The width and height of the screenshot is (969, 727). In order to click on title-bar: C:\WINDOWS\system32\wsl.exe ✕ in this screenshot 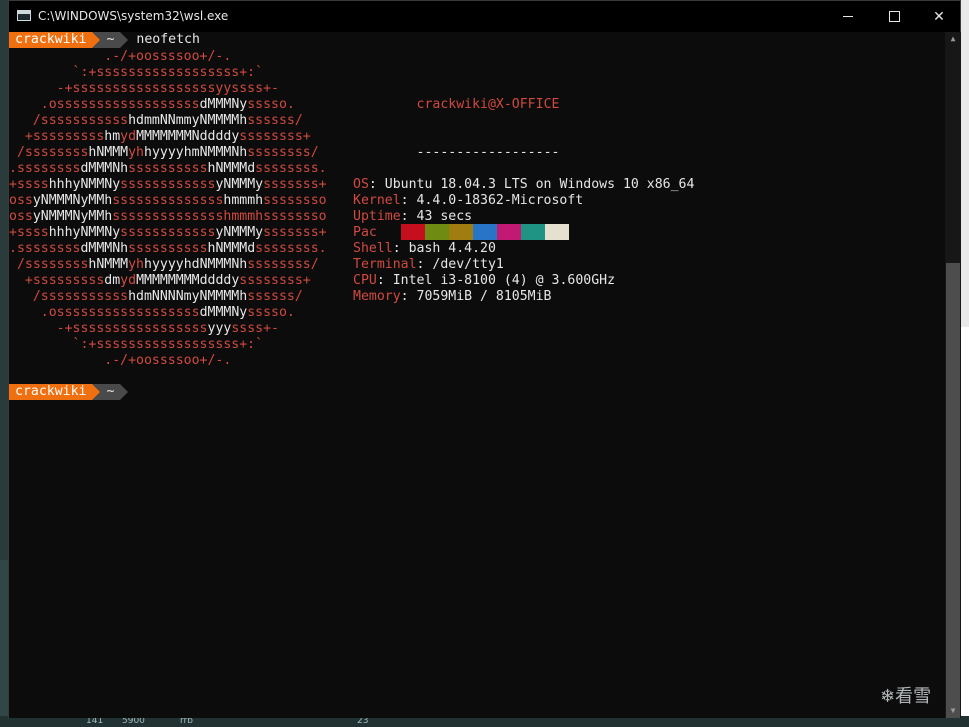, I will do `click(484, 16)`.